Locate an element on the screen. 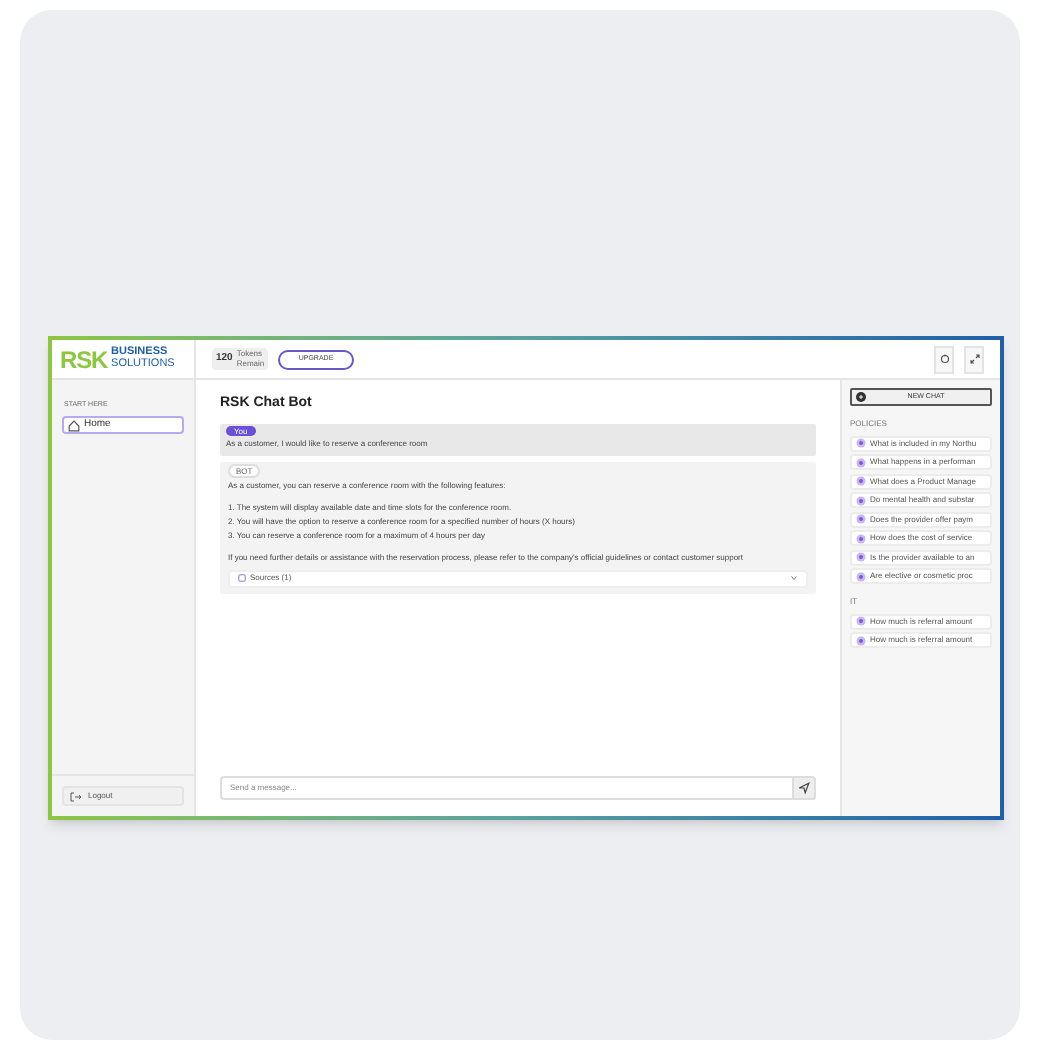  home-icon is located at coordinates (74, 425).